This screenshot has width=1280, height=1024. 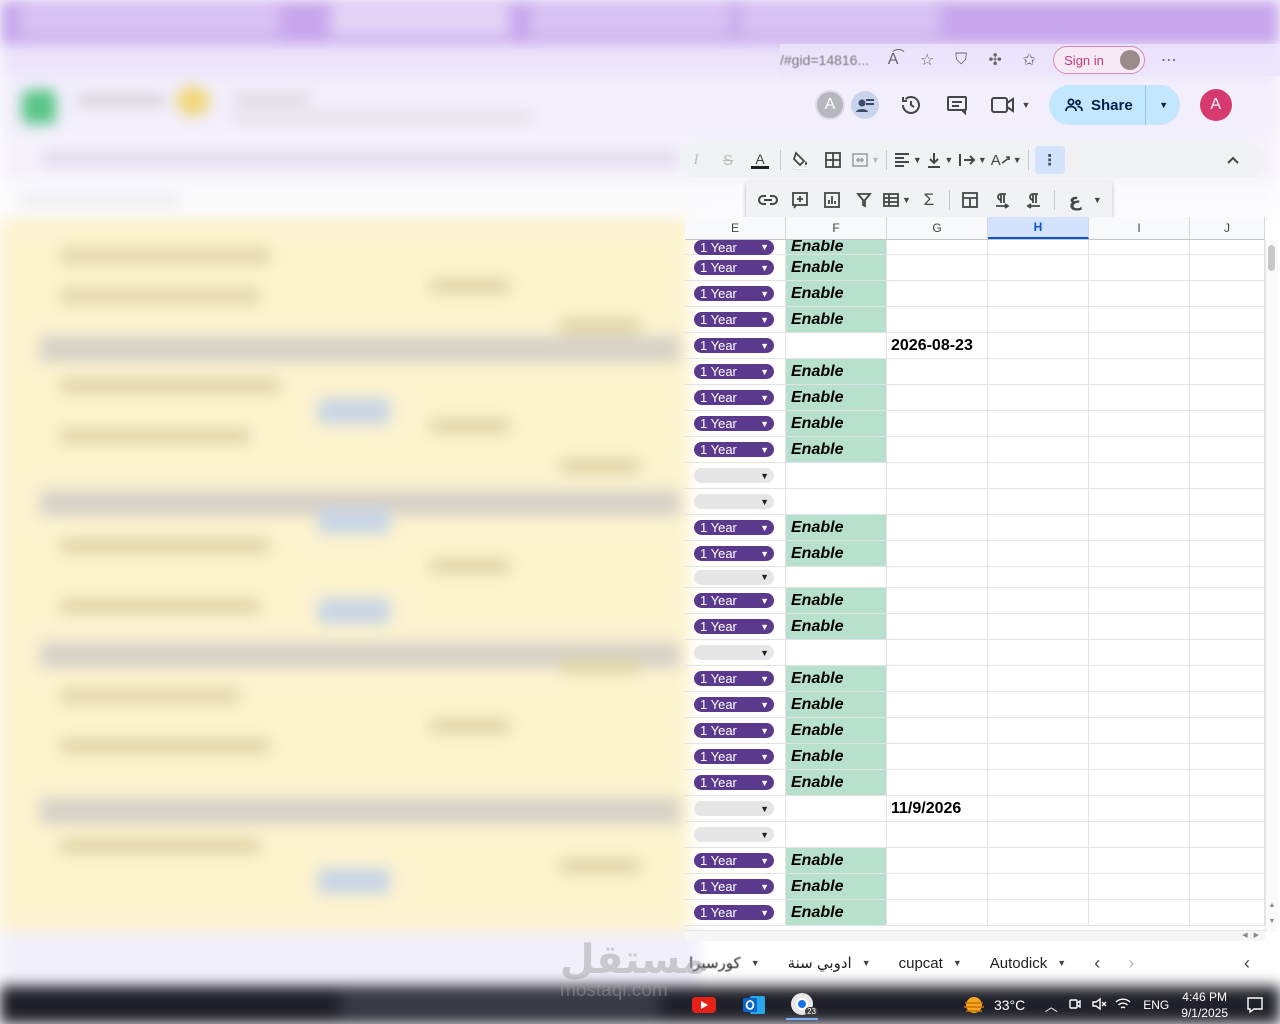 What do you see at coordinates (972, 160) in the screenshot?
I see `text-wrapping-icon: ▼` at bounding box center [972, 160].